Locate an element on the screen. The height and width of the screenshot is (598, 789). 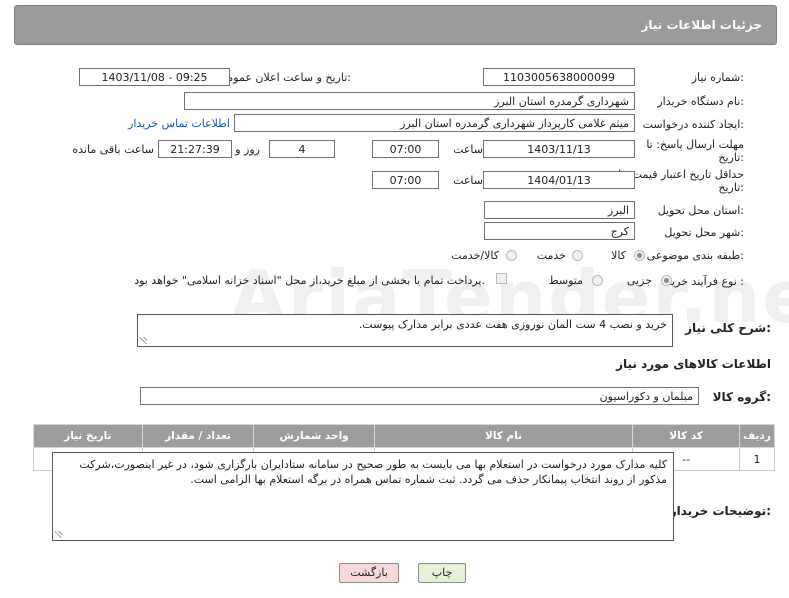
category-radio-goods-service is located at coordinates (511, 255).